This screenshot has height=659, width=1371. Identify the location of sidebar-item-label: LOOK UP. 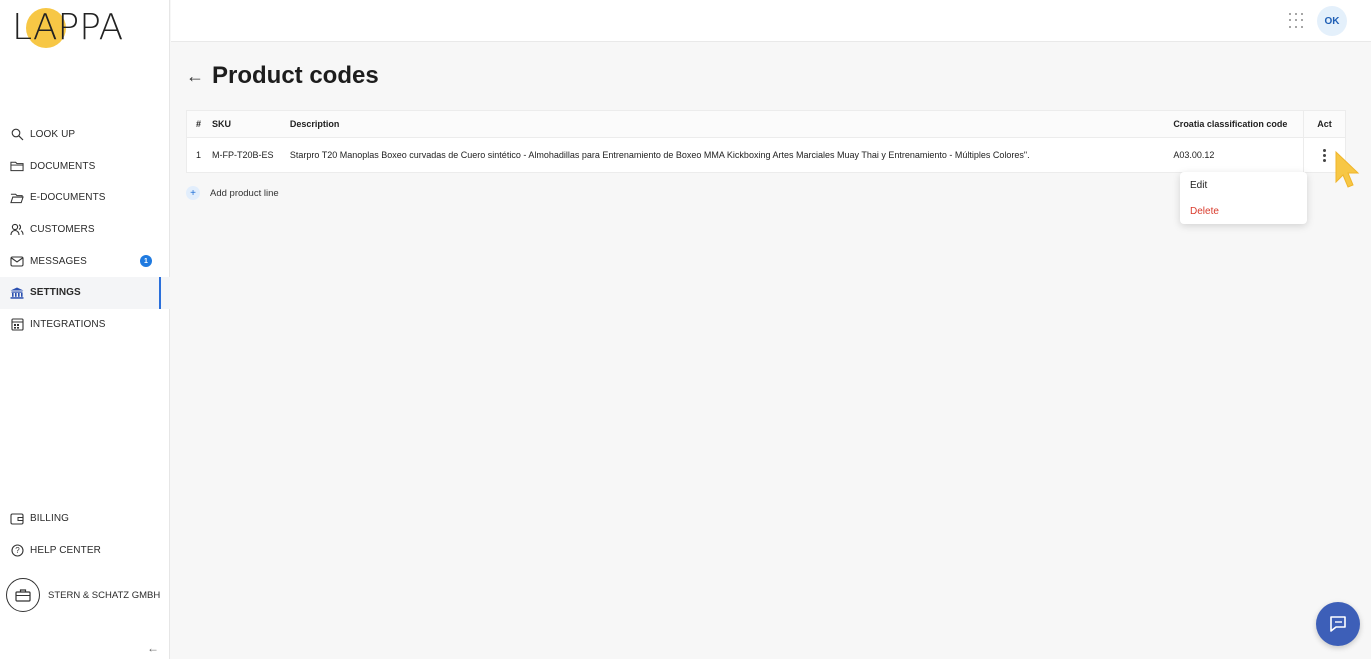
(53, 135).